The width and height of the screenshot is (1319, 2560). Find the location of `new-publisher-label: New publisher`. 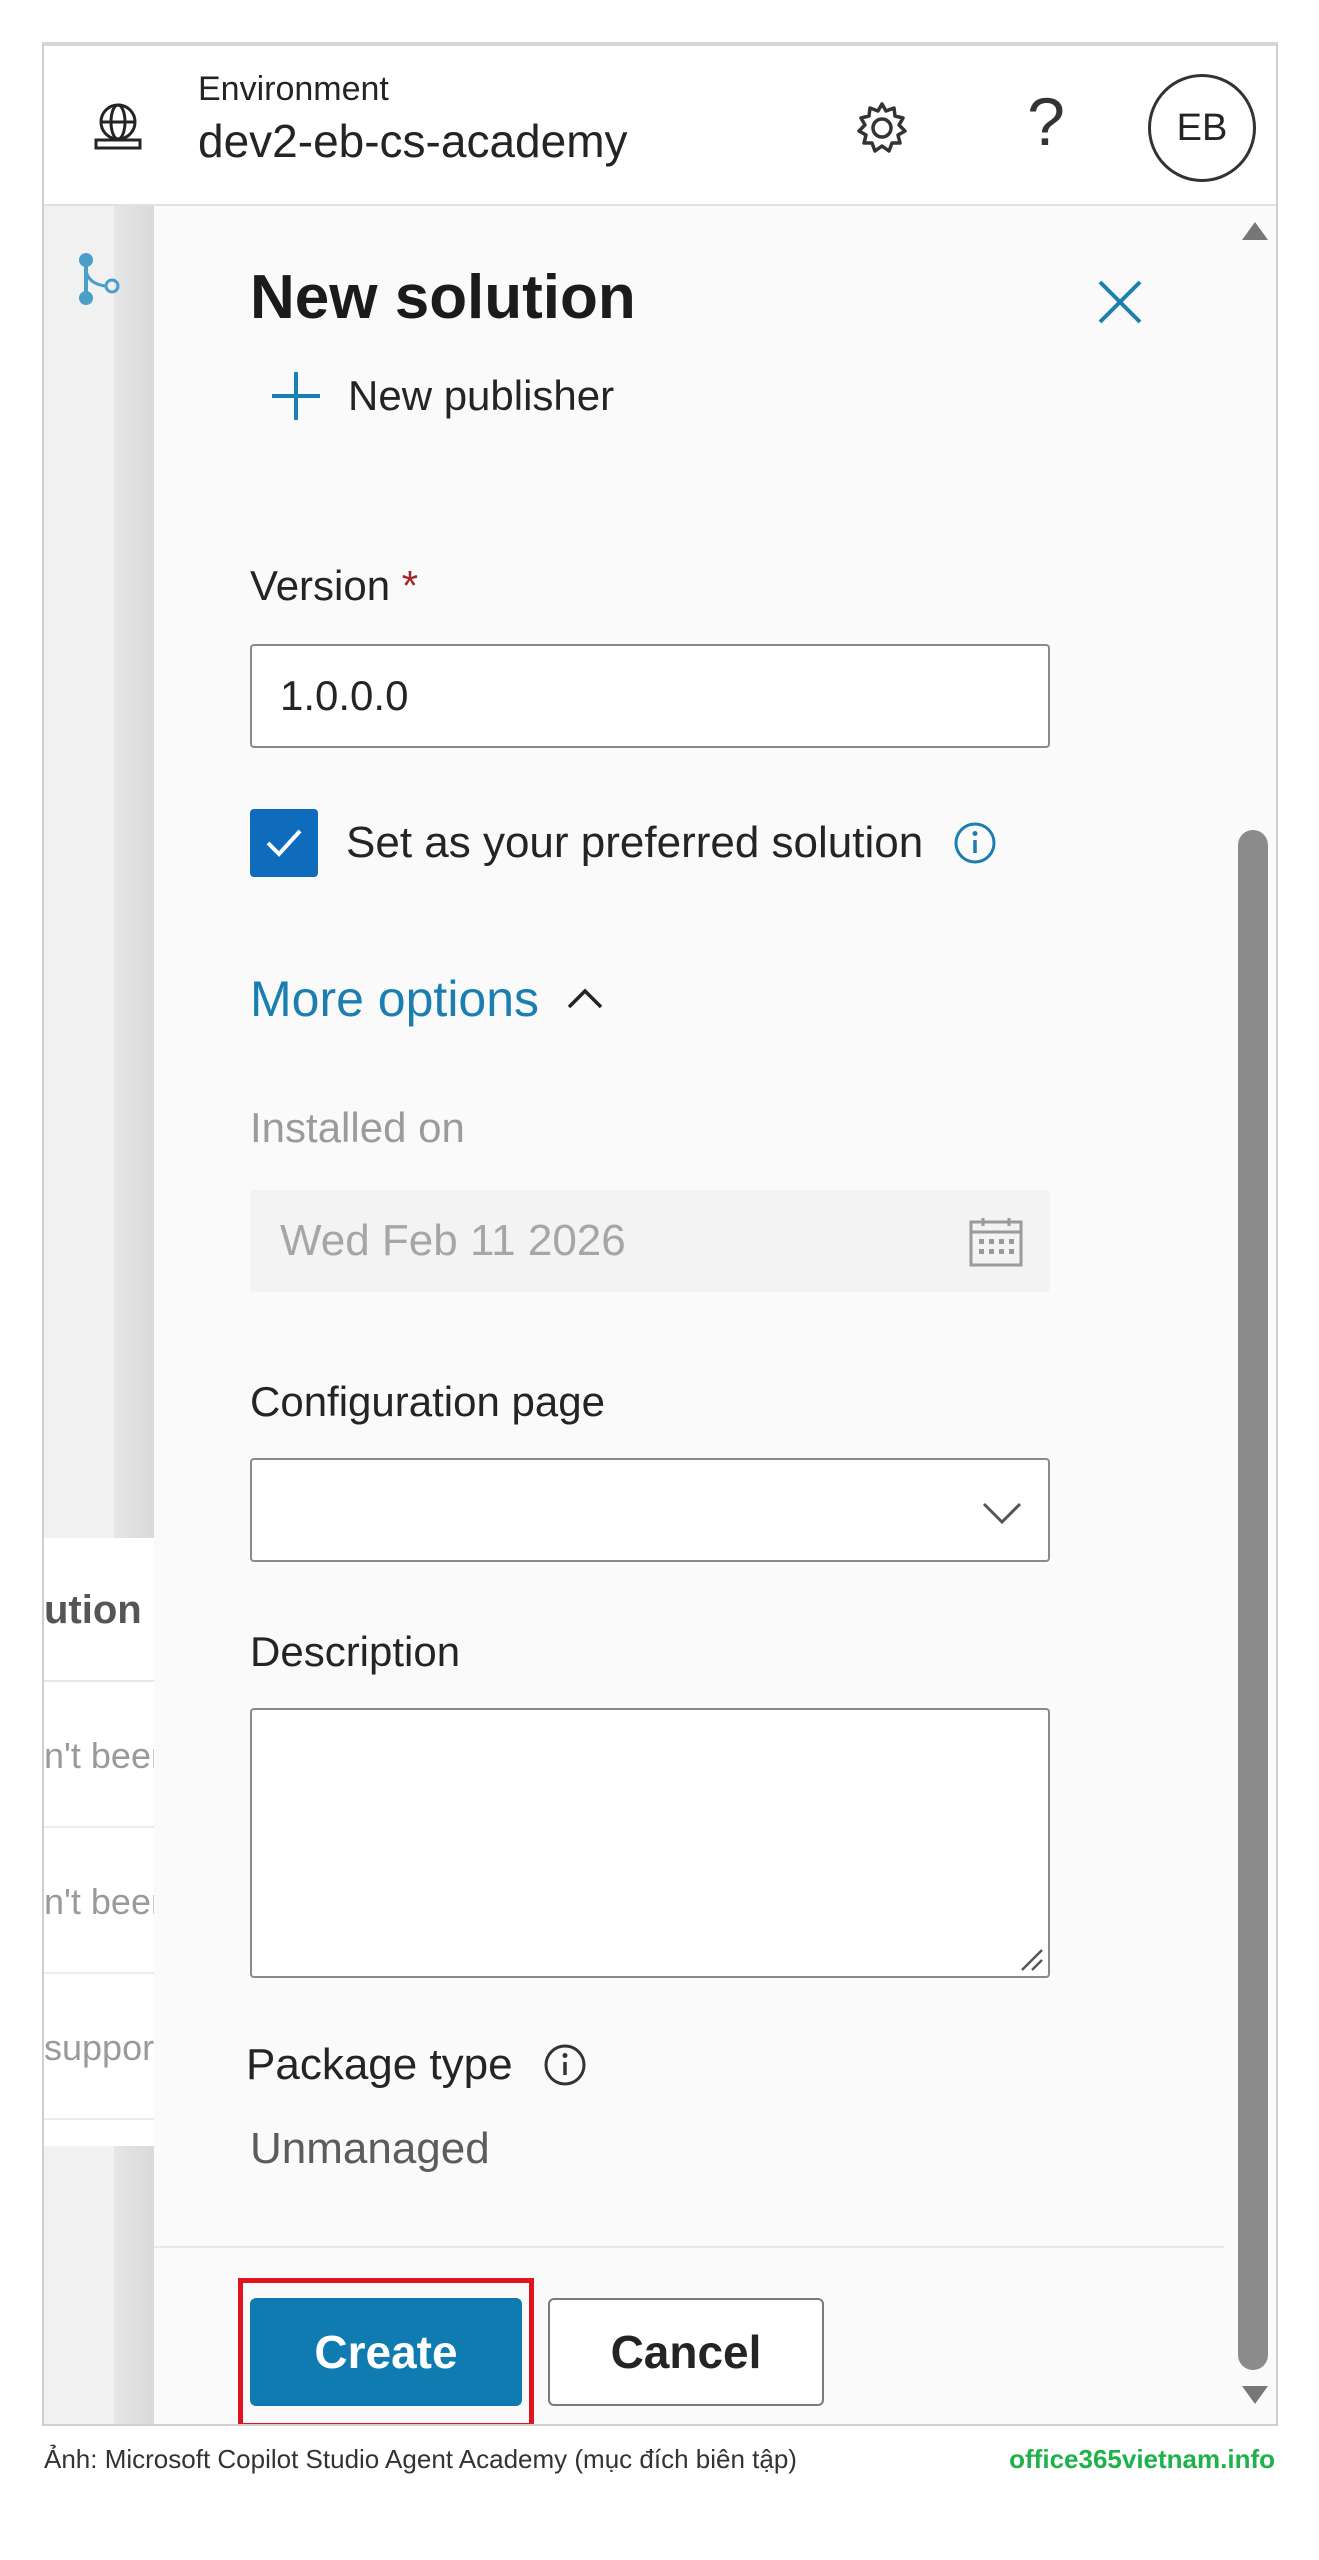

new-publisher-label: New publisher is located at coordinates (481, 395).